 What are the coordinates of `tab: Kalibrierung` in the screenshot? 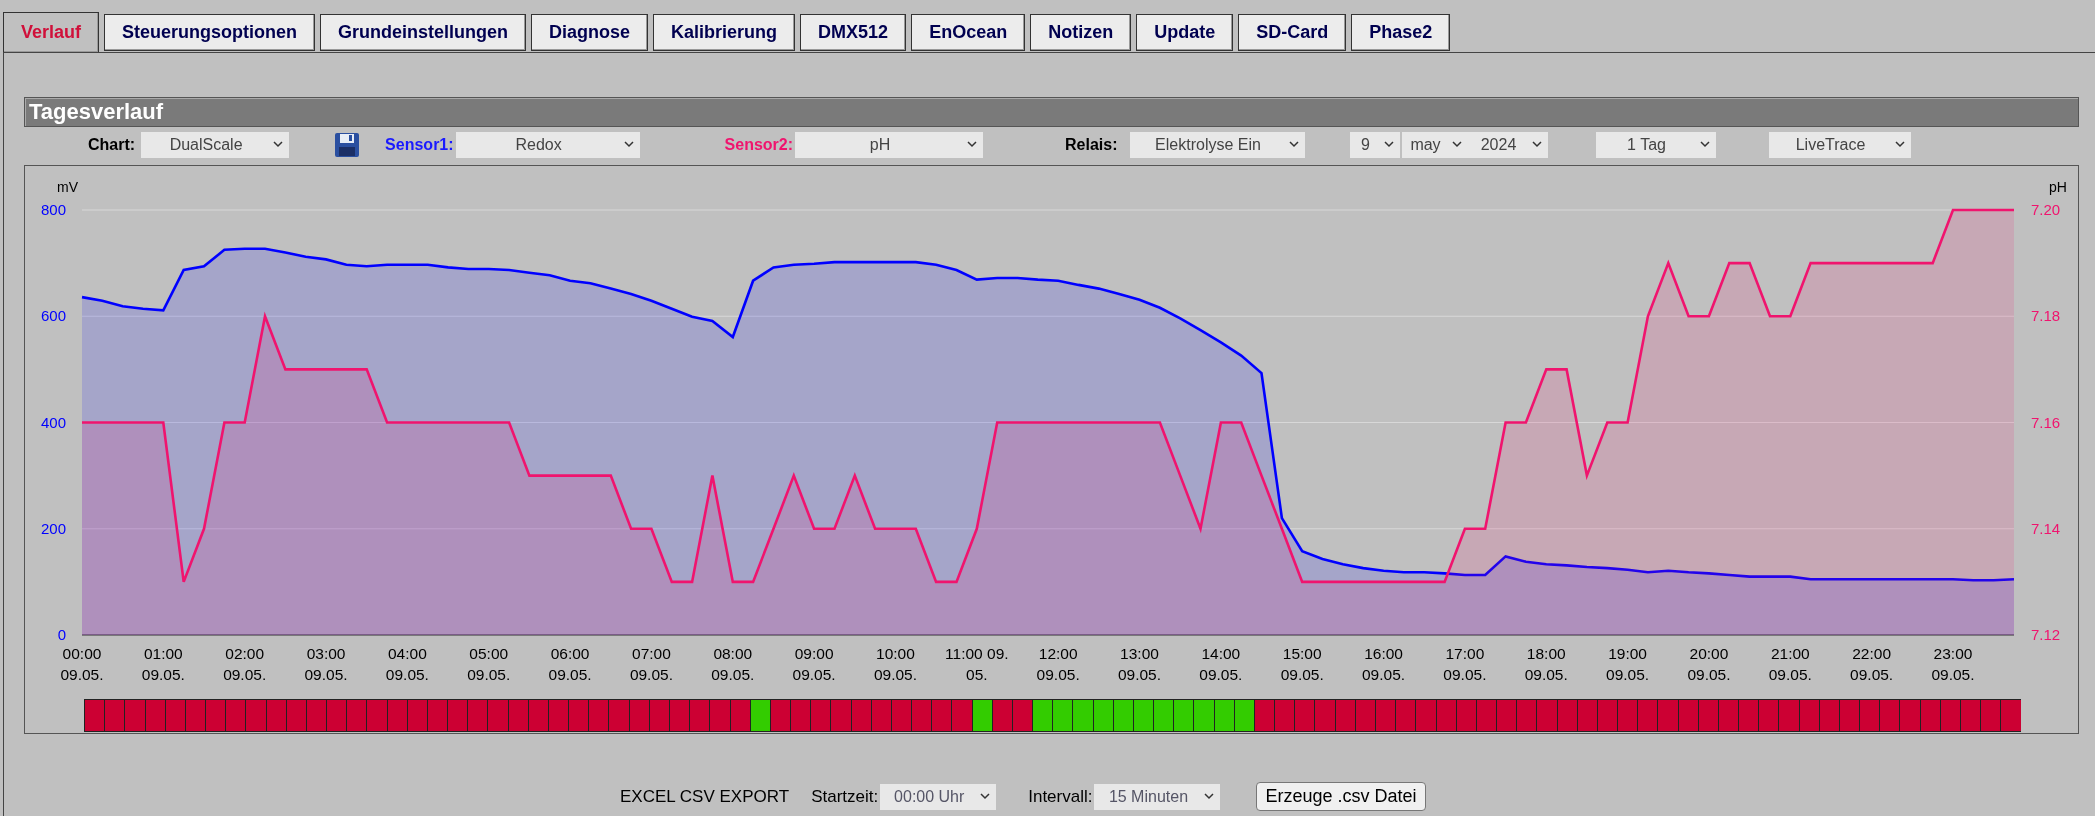 It's located at (724, 32).